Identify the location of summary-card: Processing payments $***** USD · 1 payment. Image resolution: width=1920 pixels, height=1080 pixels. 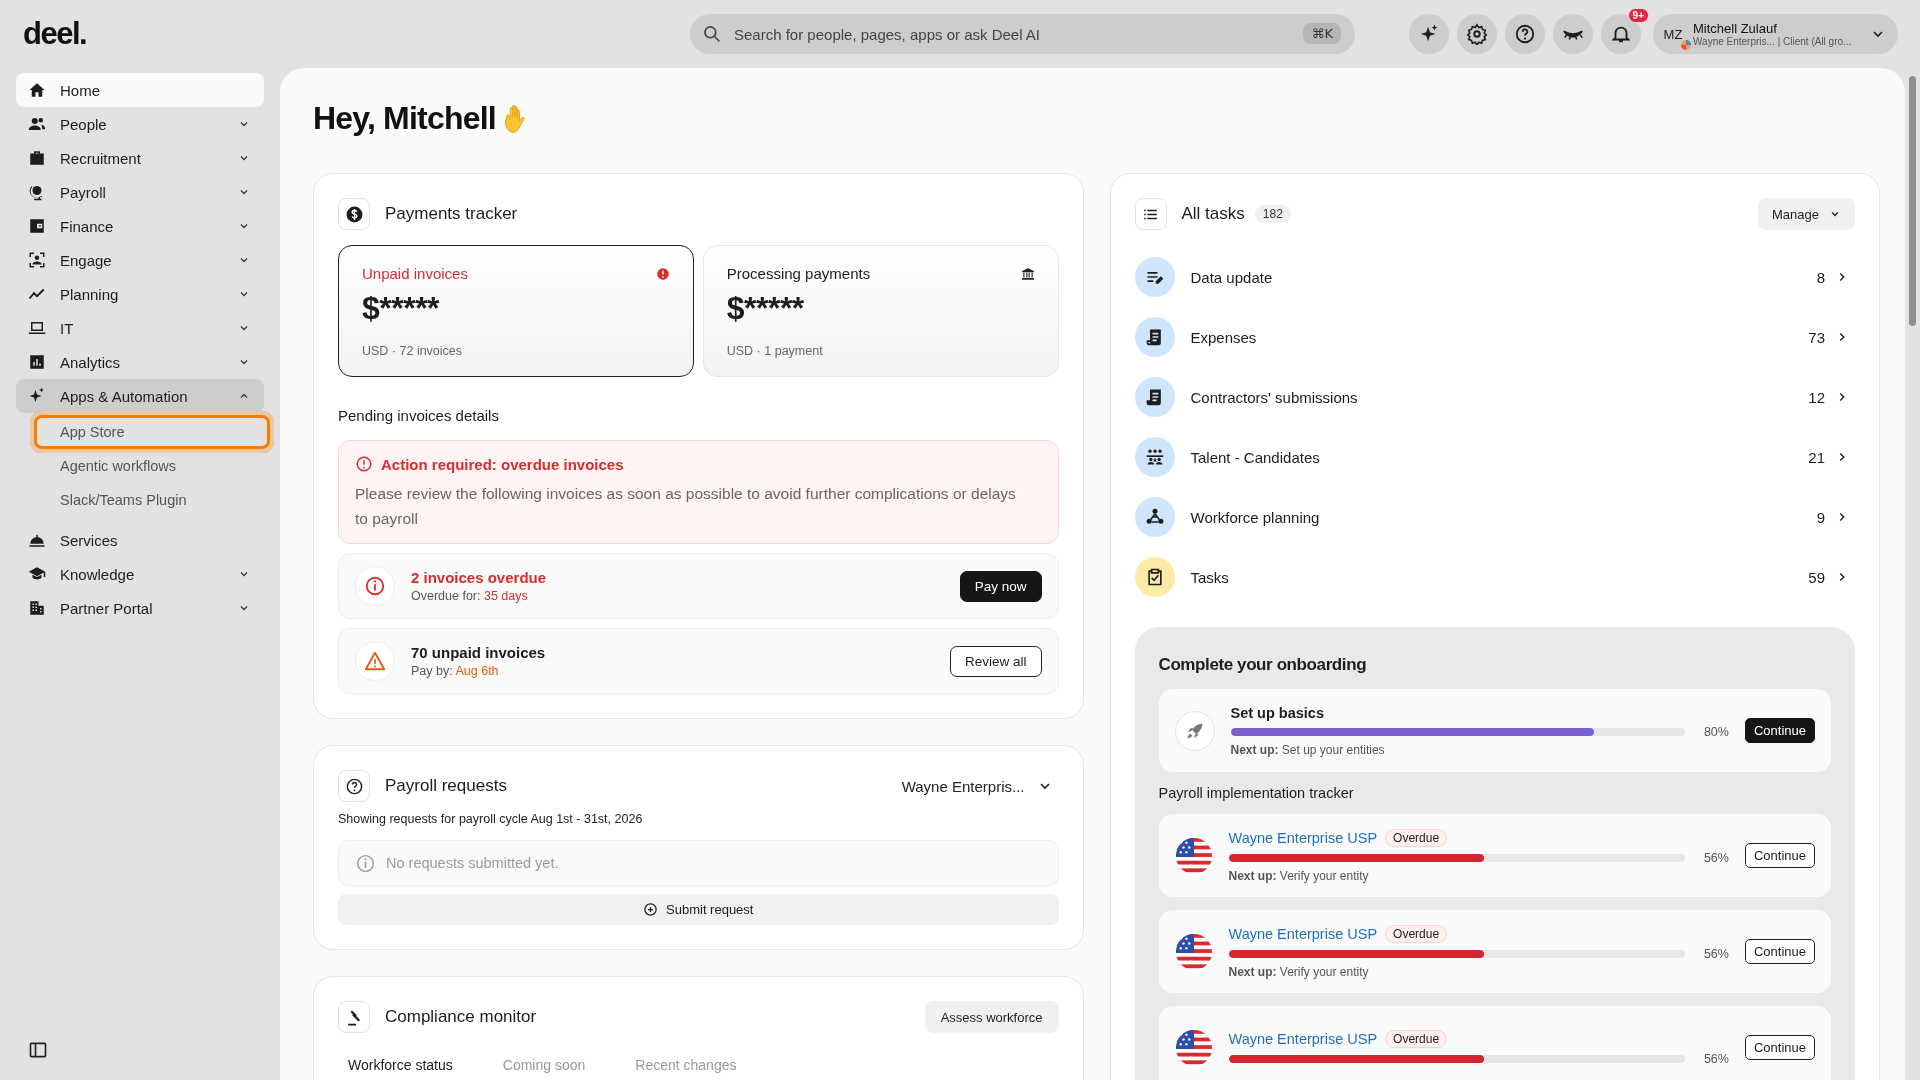
(880, 311).